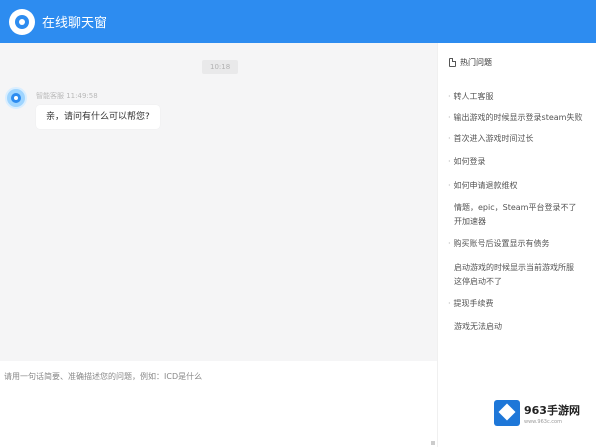 The image size is (596, 447). I want to click on message-sender: 智能客服 11:49:58, so click(67, 96).